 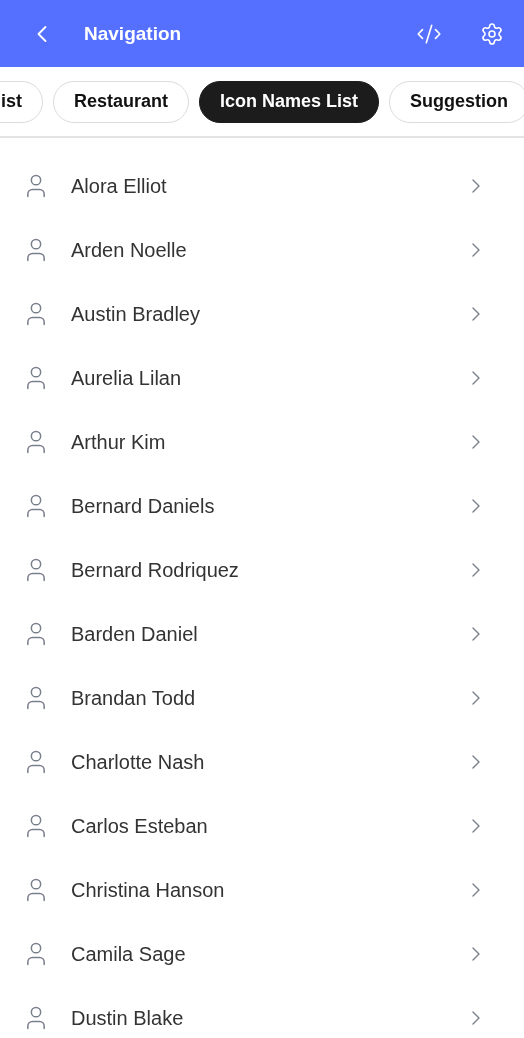 I want to click on contact-name: Barden Daniel, so click(x=267, y=634).